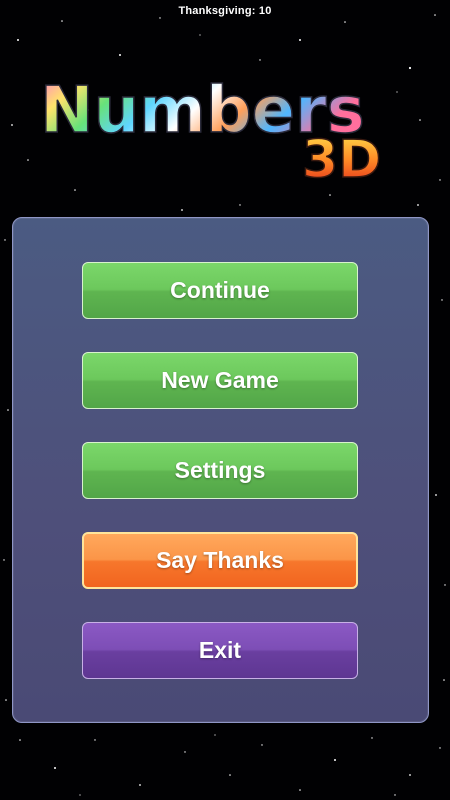 The image size is (450, 800). What do you see at coordinates (220, 650) in the screenshot?
I see `exit-button: Exit` at bounding box center [220, 650].